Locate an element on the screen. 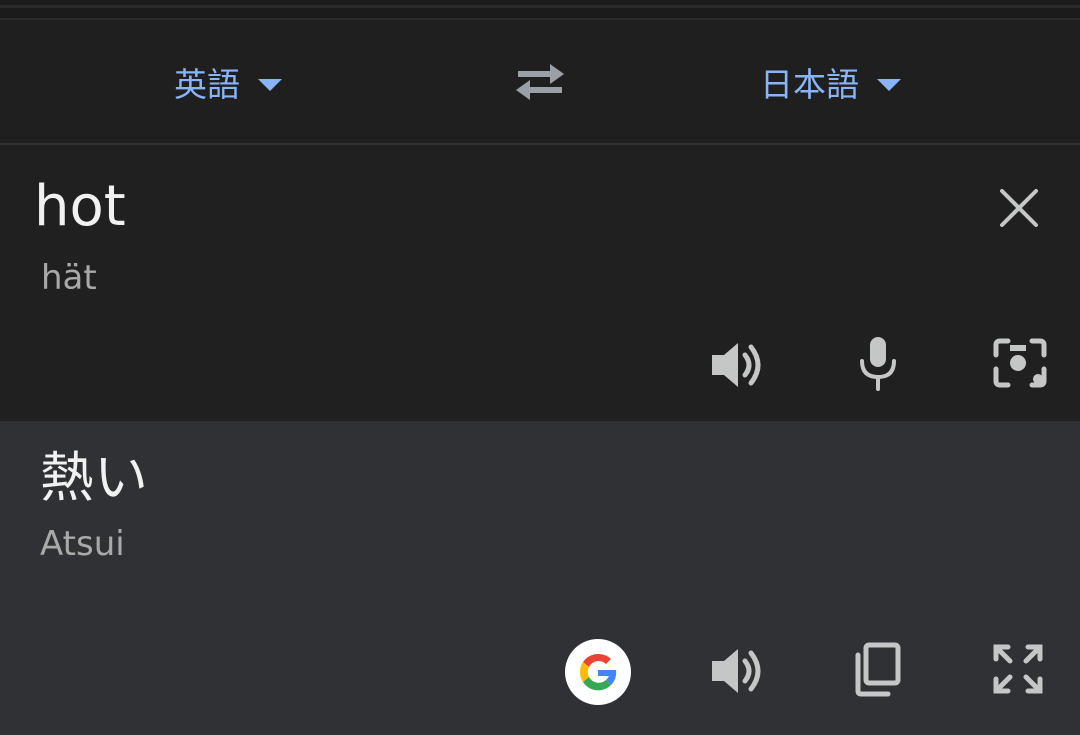 The width and height of the screenshot is (1080, 735). close-icon is located at coordinates (1019, 208).